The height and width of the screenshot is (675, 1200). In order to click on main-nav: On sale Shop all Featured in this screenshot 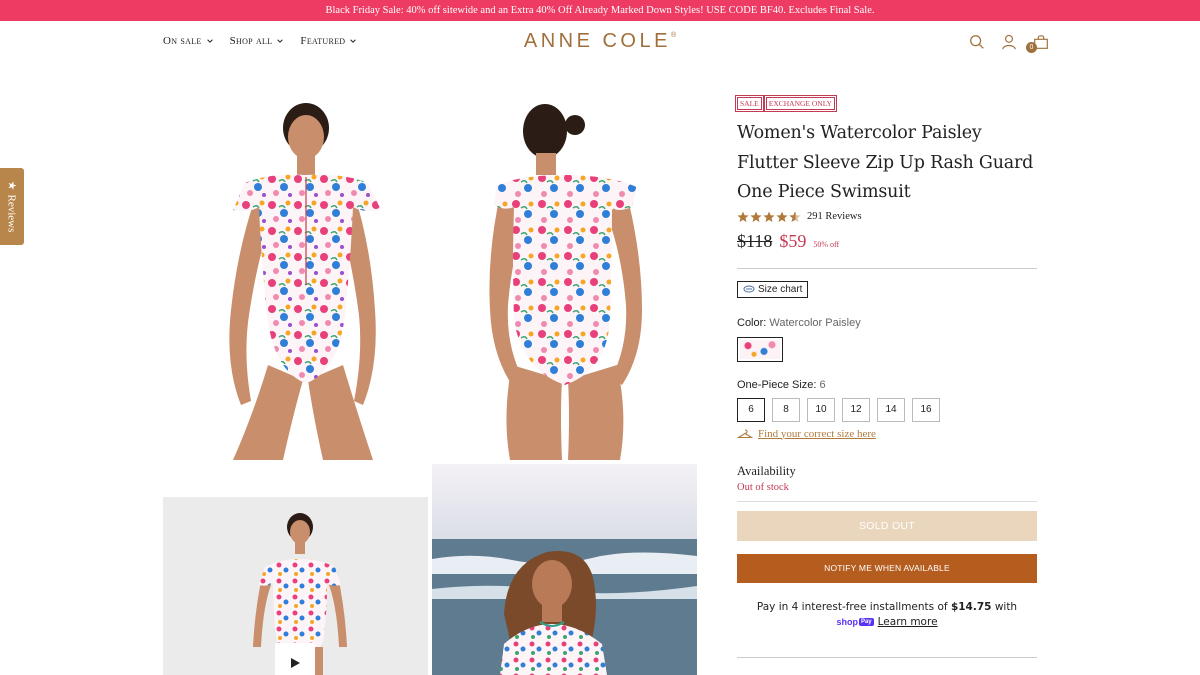, I will do `click(260, 41)`.